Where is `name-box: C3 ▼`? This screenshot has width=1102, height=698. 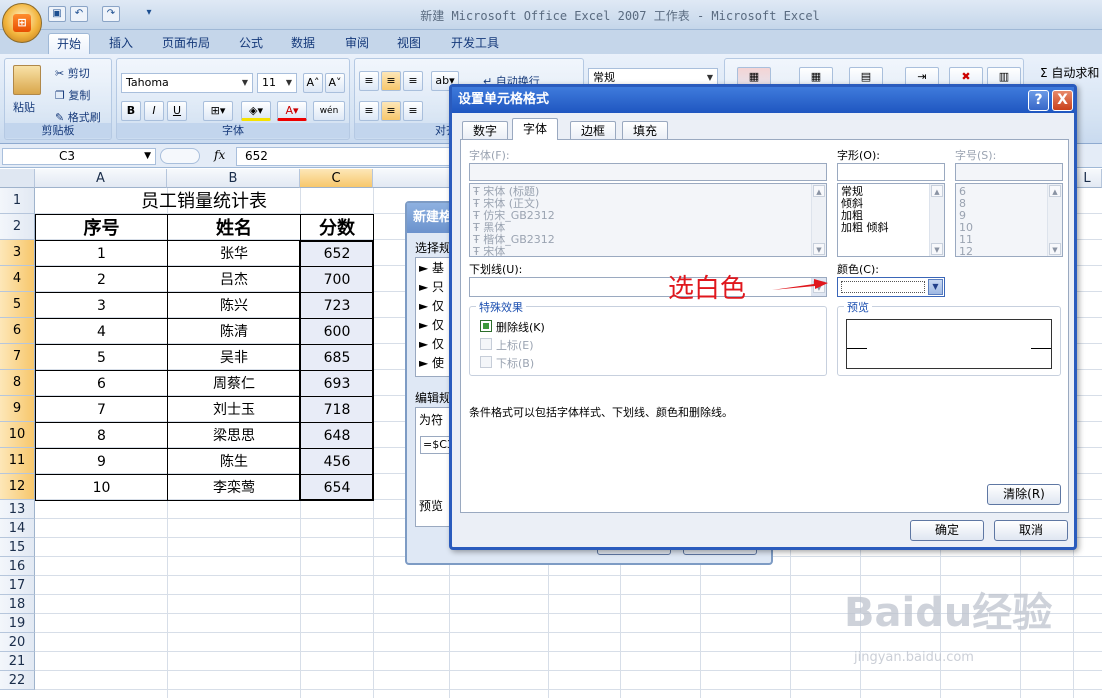
name-box: C3 ▼ is located at coordinates (79, 156).